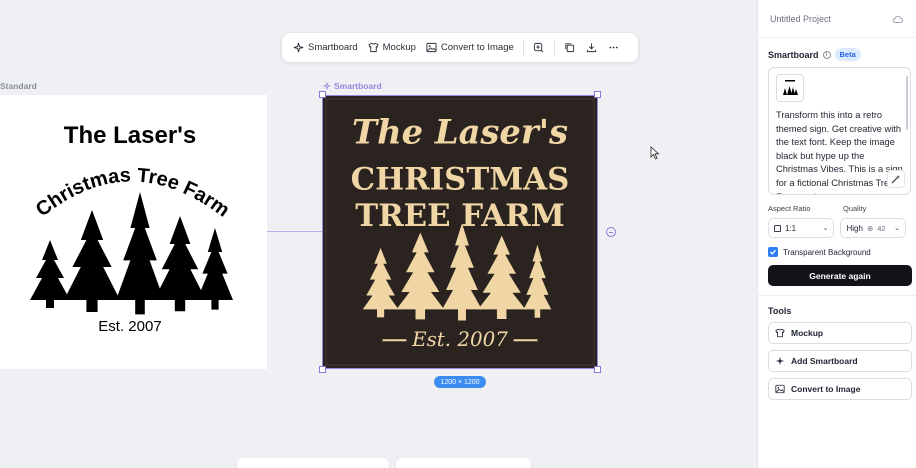 This screenshot has height=468, width=916. I want to click on original-arc-text: Christmas Tree Farm, so click(133, 192).